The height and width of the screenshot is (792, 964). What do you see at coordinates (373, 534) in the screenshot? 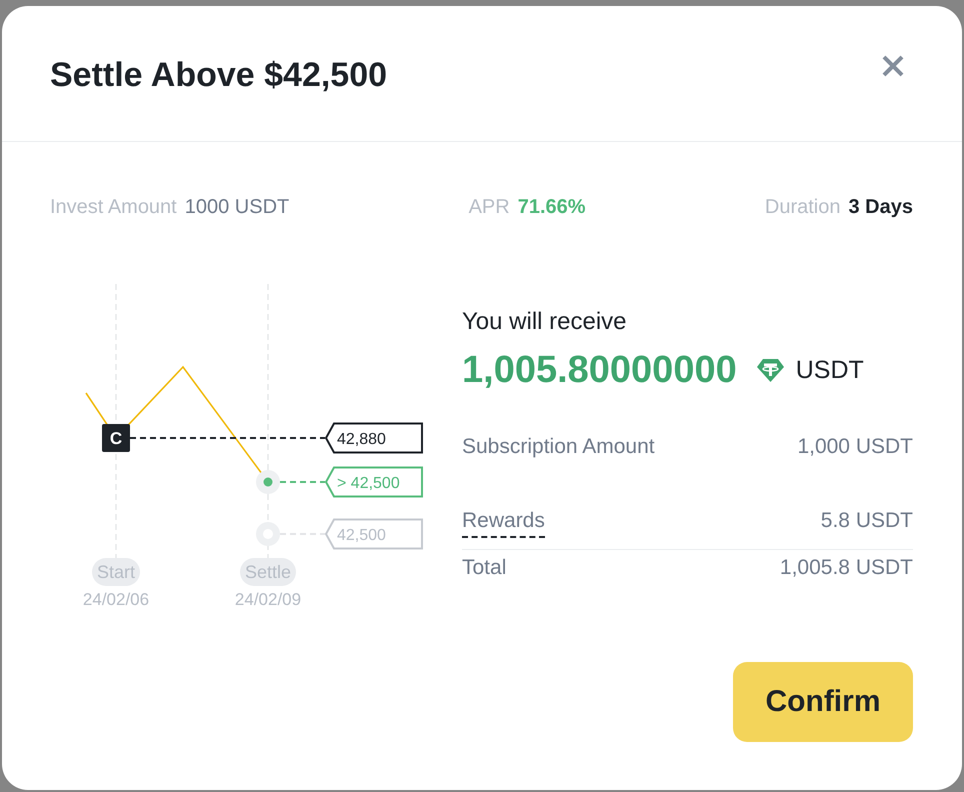
I see `price-tag: 42,500` at bounding box center [373, 534].